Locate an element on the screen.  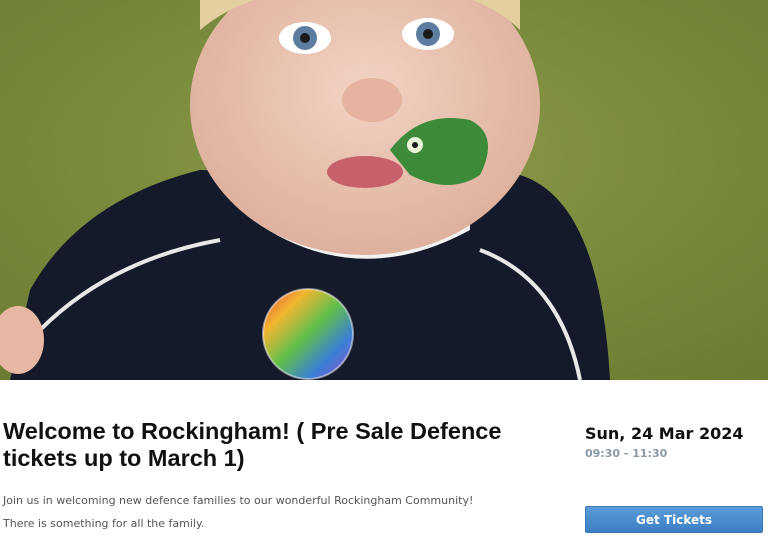
event-description-line-2: There is something for all the family. is located at coordinates (104, 523).